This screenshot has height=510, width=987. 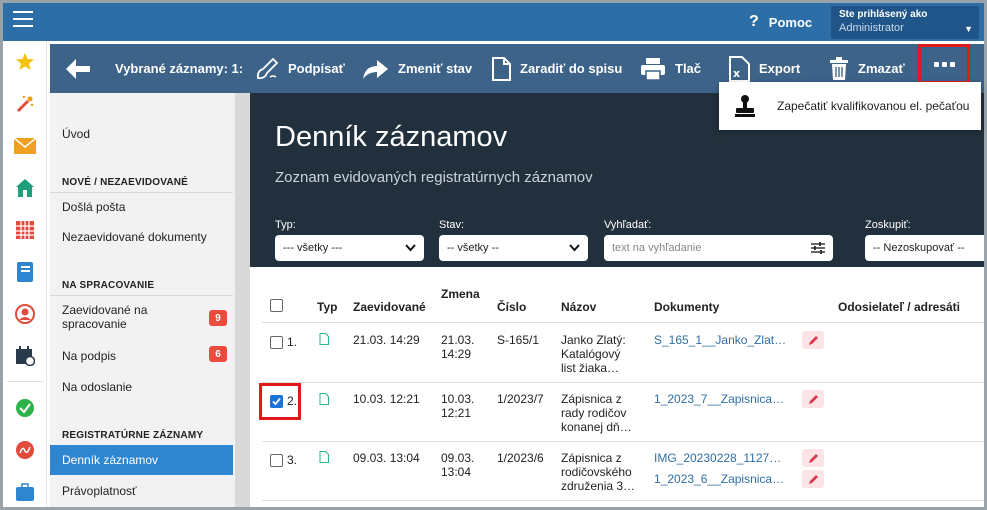 What do you see at coordinates (389, 307) in the screenshot?
I see `col-registered: Zaevidované` at bounding box center [389, 307].